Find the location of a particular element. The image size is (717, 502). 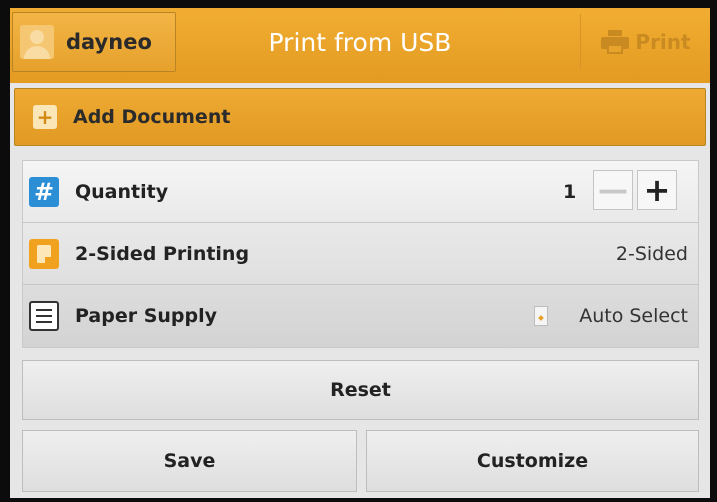

quantity-value: 1 is located at coordinates (570, 191).